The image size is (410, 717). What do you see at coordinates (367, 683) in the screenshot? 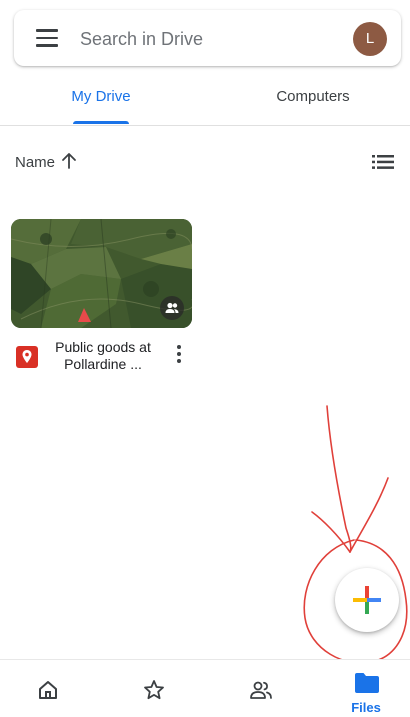
I see `folder-icon` at bounding box center [367, 683].